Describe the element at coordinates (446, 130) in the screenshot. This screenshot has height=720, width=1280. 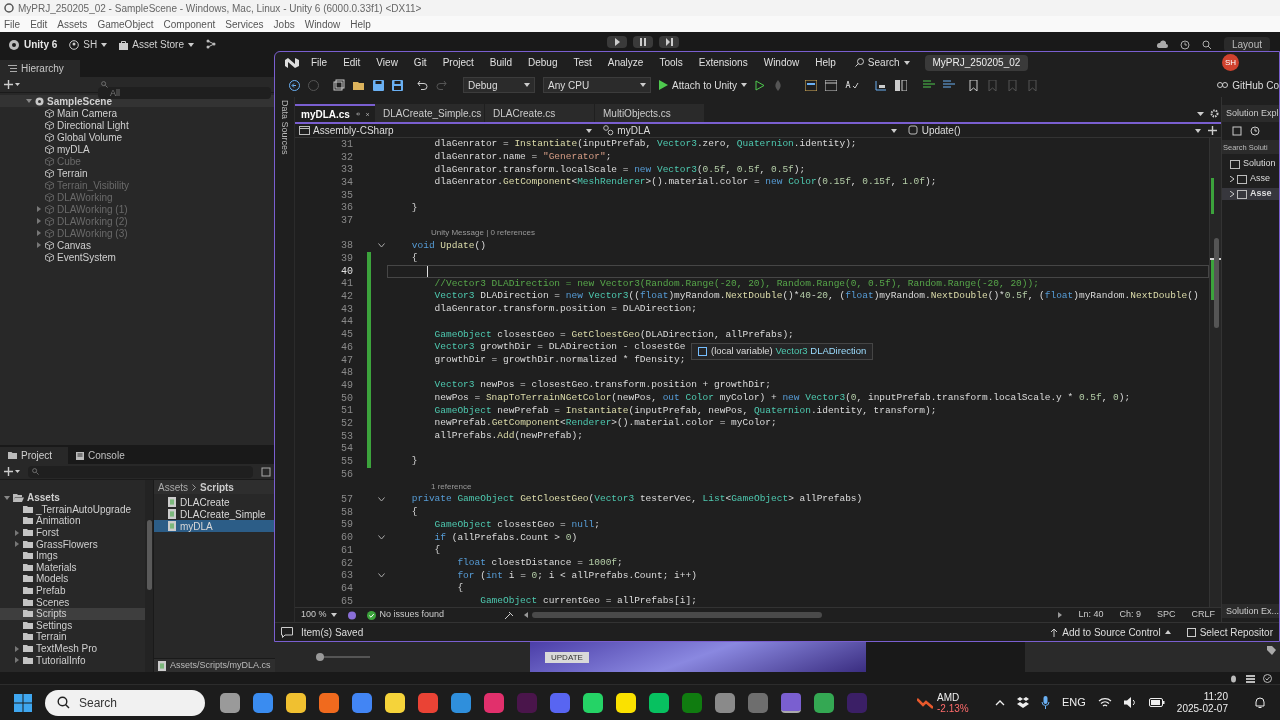
I see `navigation-dropdown: Assembly-CSharp` at that location.